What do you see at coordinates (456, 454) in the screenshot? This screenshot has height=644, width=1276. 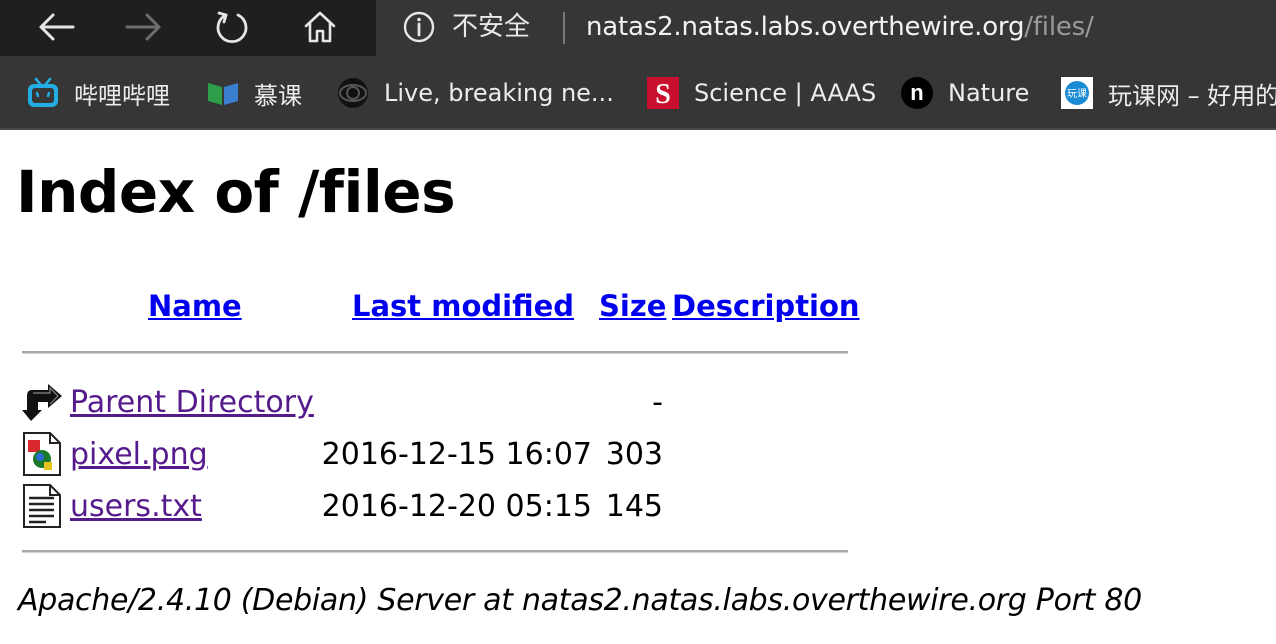 I see `cell-last-modified: 2016-12-15 16:07` at bounding box center [456, 454].